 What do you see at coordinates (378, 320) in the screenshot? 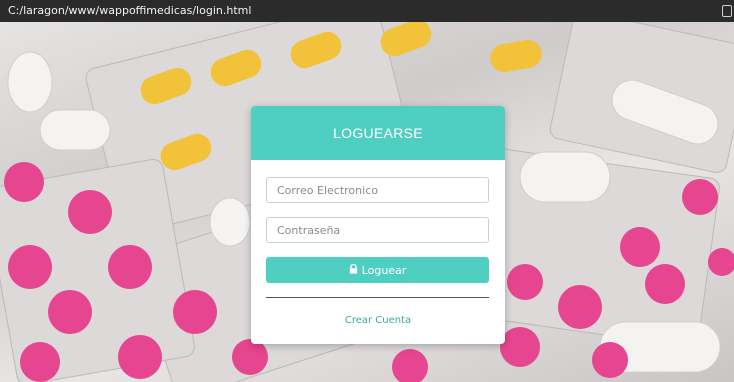
I see `create-account-link: Crear Cuenta` at bounding box center [378, 320].